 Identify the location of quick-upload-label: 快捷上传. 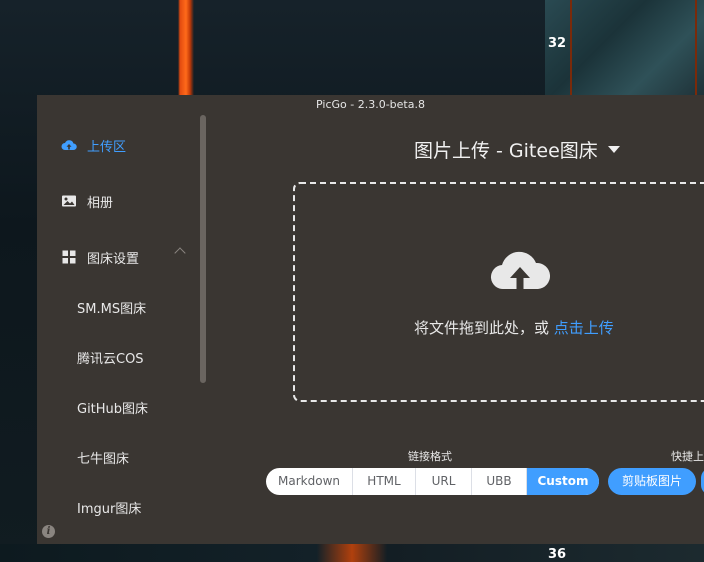
(687, 456).